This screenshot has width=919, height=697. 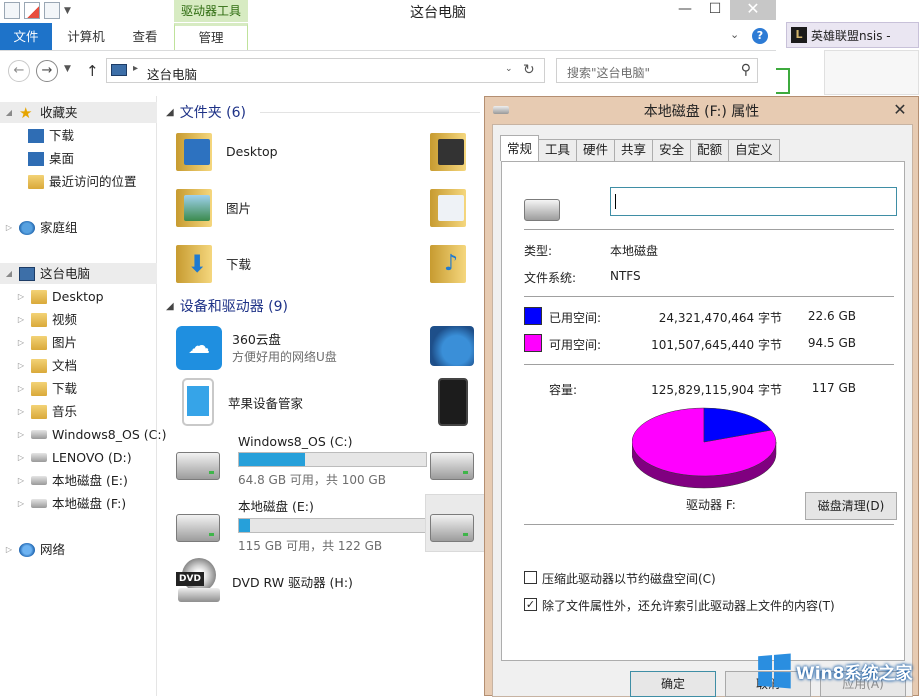 I want to click on folder-tile-downloads: ⬇ 下载, so click(x=213, y=263).